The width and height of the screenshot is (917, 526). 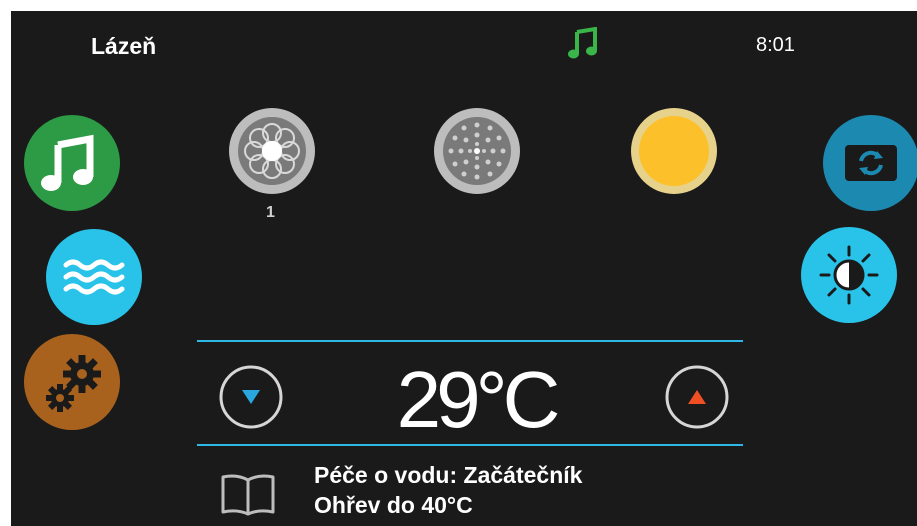 What do you see at coordinates (248, 494) in the screenshot?
I see `book-icon` at bounding box center [248, 494].